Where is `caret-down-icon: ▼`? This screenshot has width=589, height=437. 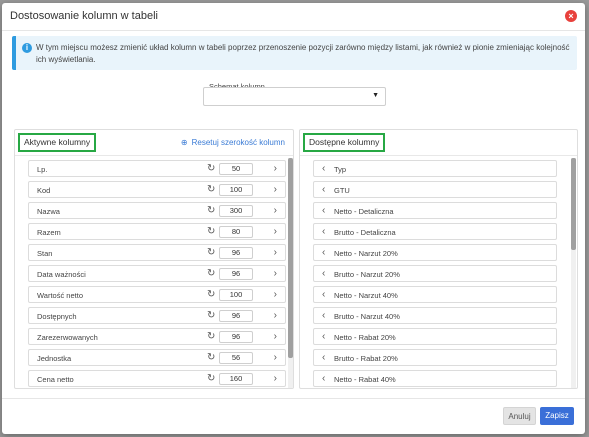 caret-down-icon: ▼ is located at coordinates (375, 95).